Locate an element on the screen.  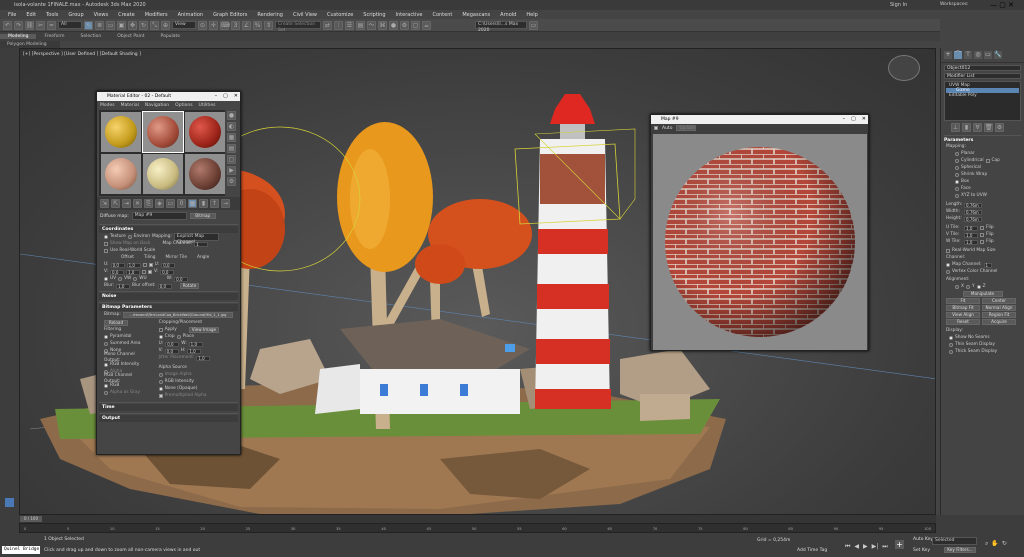
center-button: Center is located at coordinates (999, 301).